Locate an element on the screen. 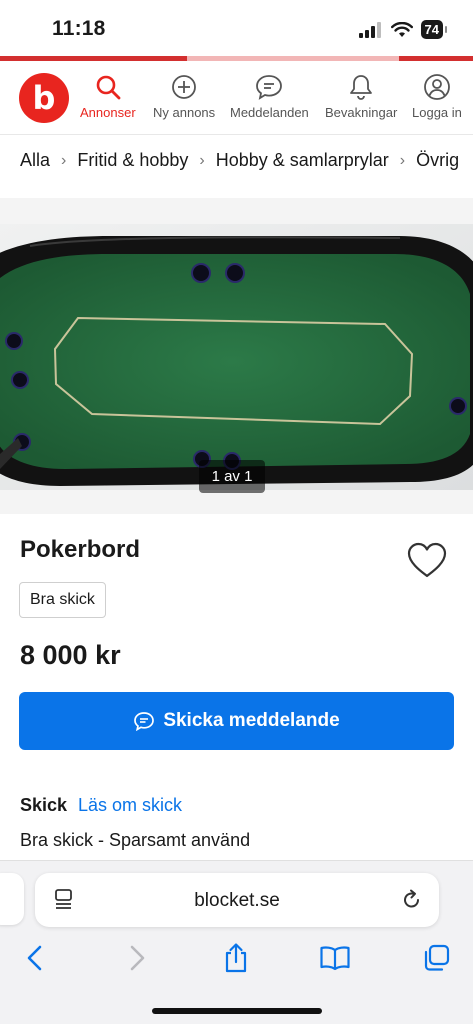 Image resolution: width=473 pixels, height=1024 pixels. cta-label: Skicka meddelande is located at coordinates (251, 720).